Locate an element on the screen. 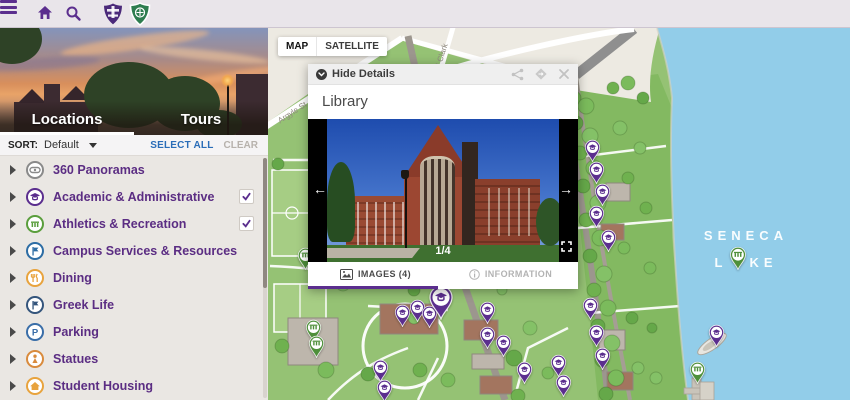  close-icon is located at coordinates (564, 74).